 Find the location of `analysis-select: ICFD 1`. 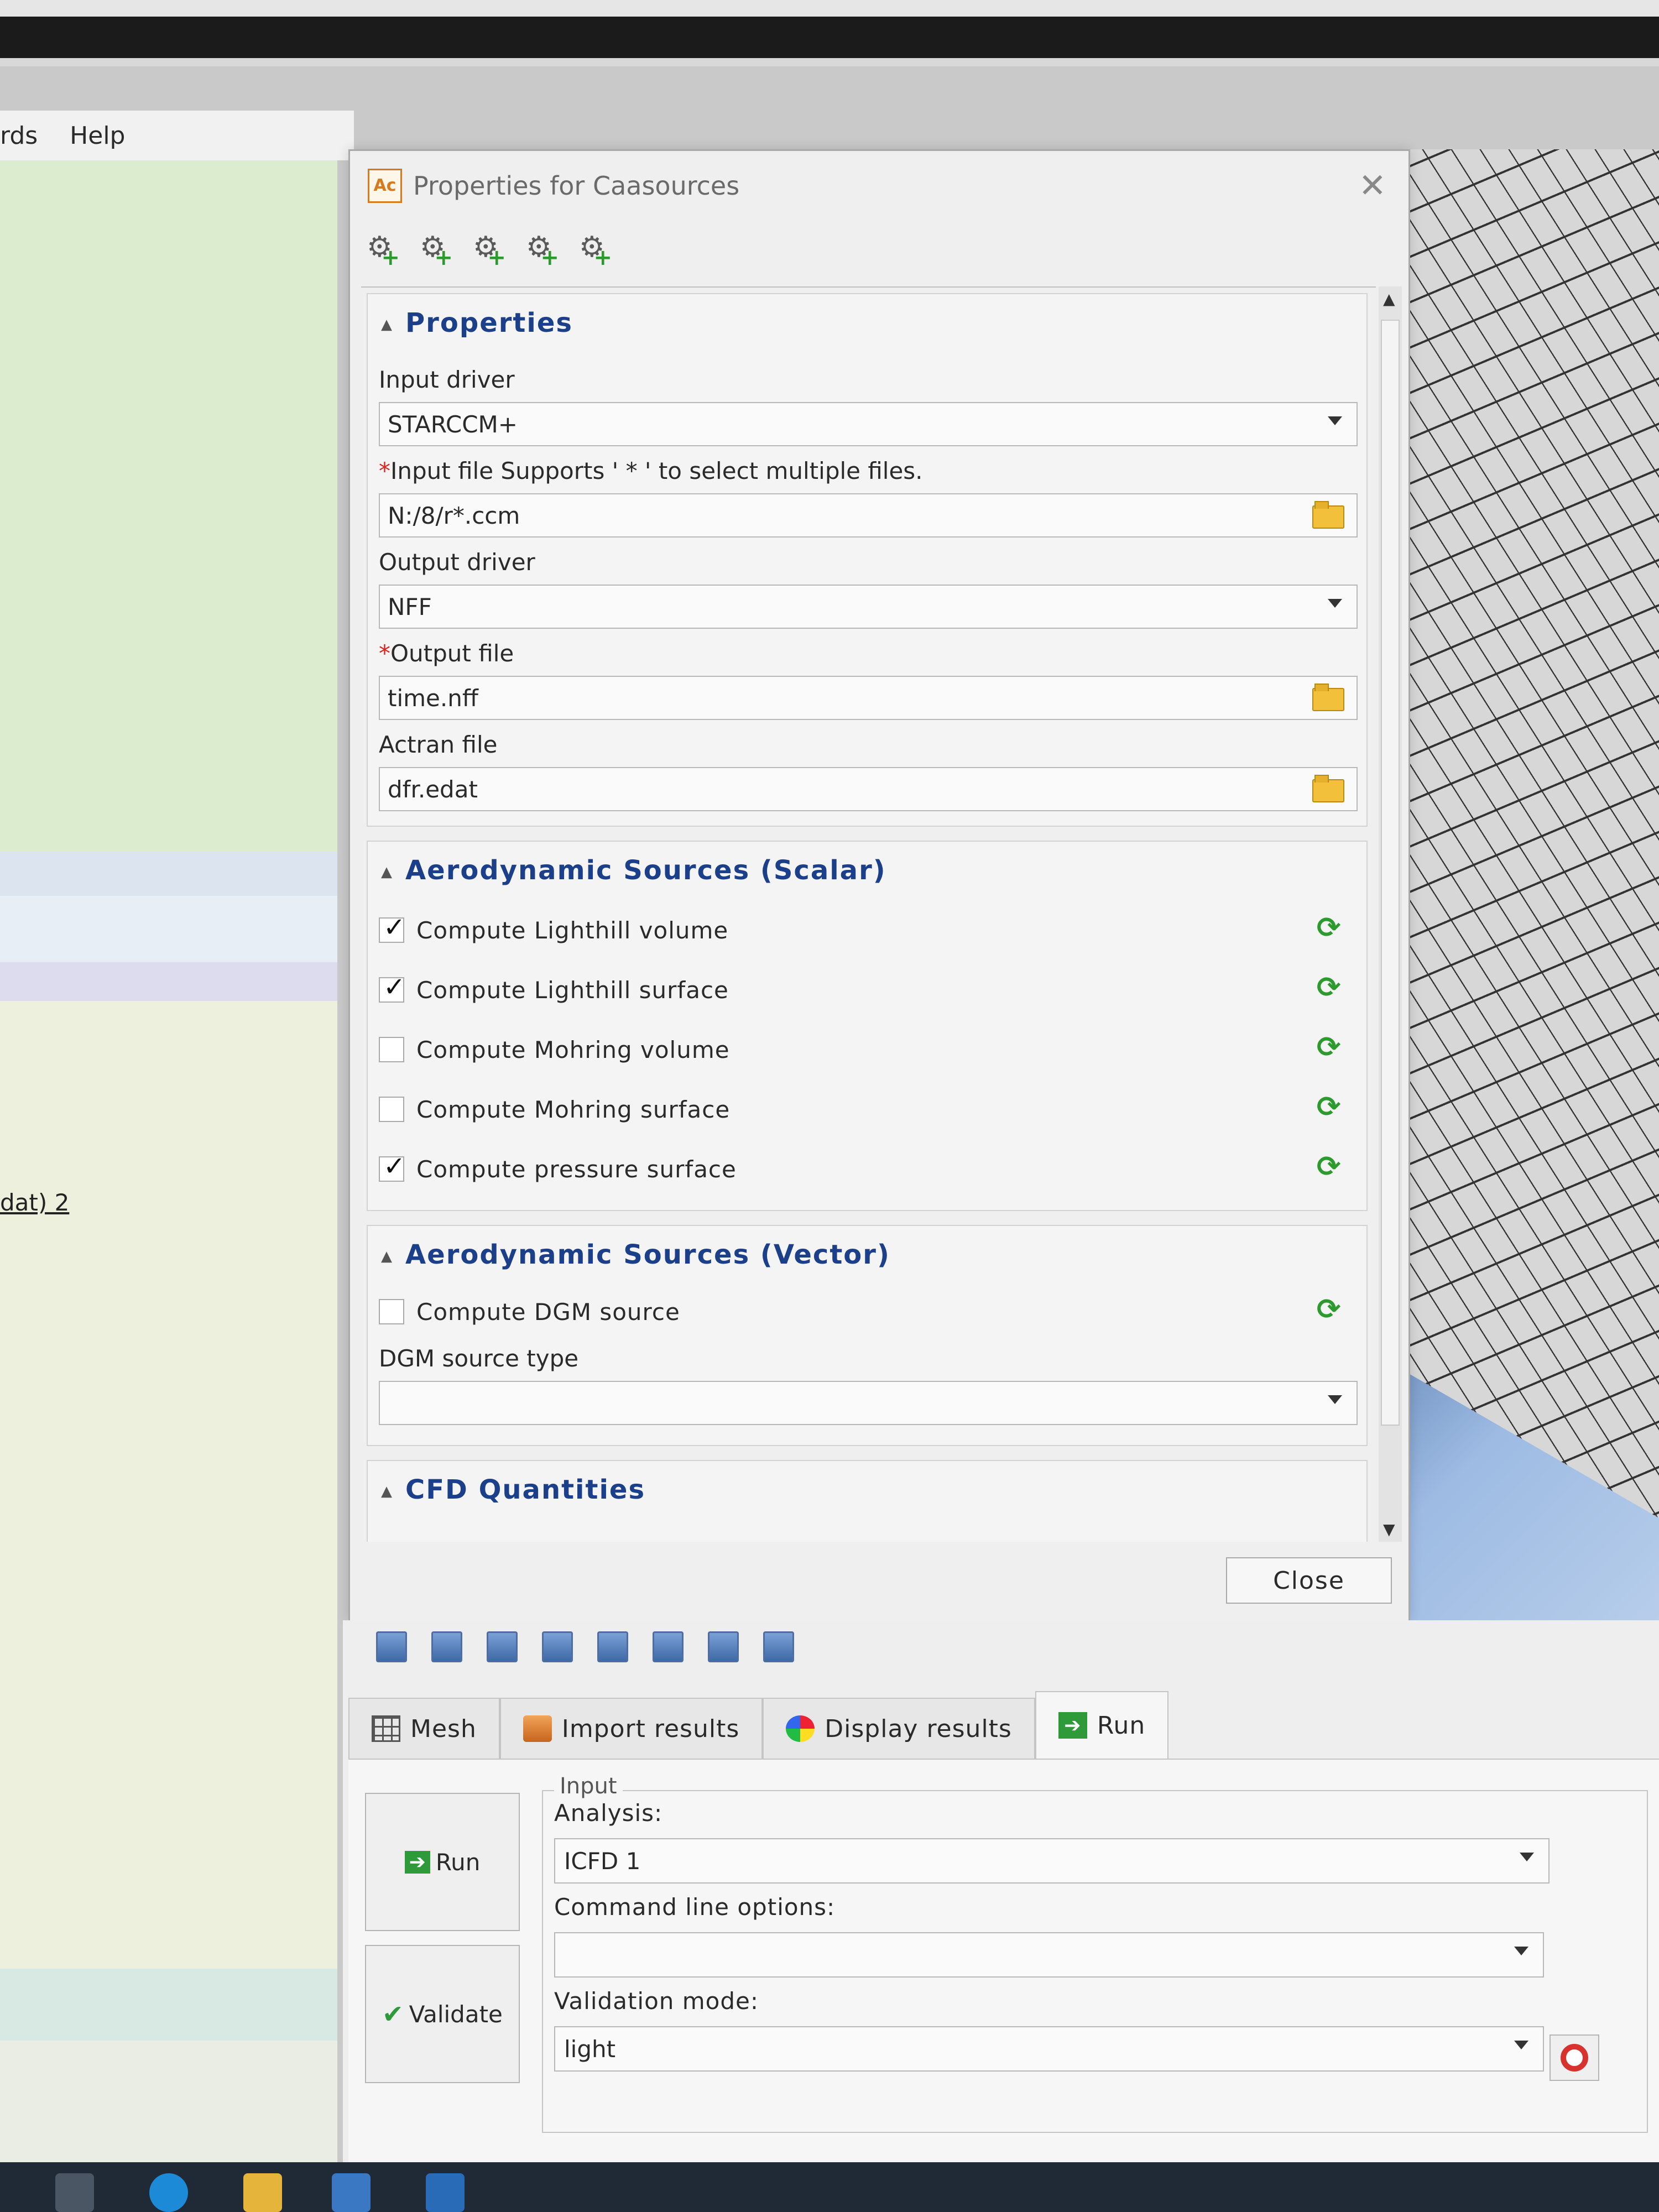

analysis-select: ICFD 1 is located at coordinates (1052, 1861).